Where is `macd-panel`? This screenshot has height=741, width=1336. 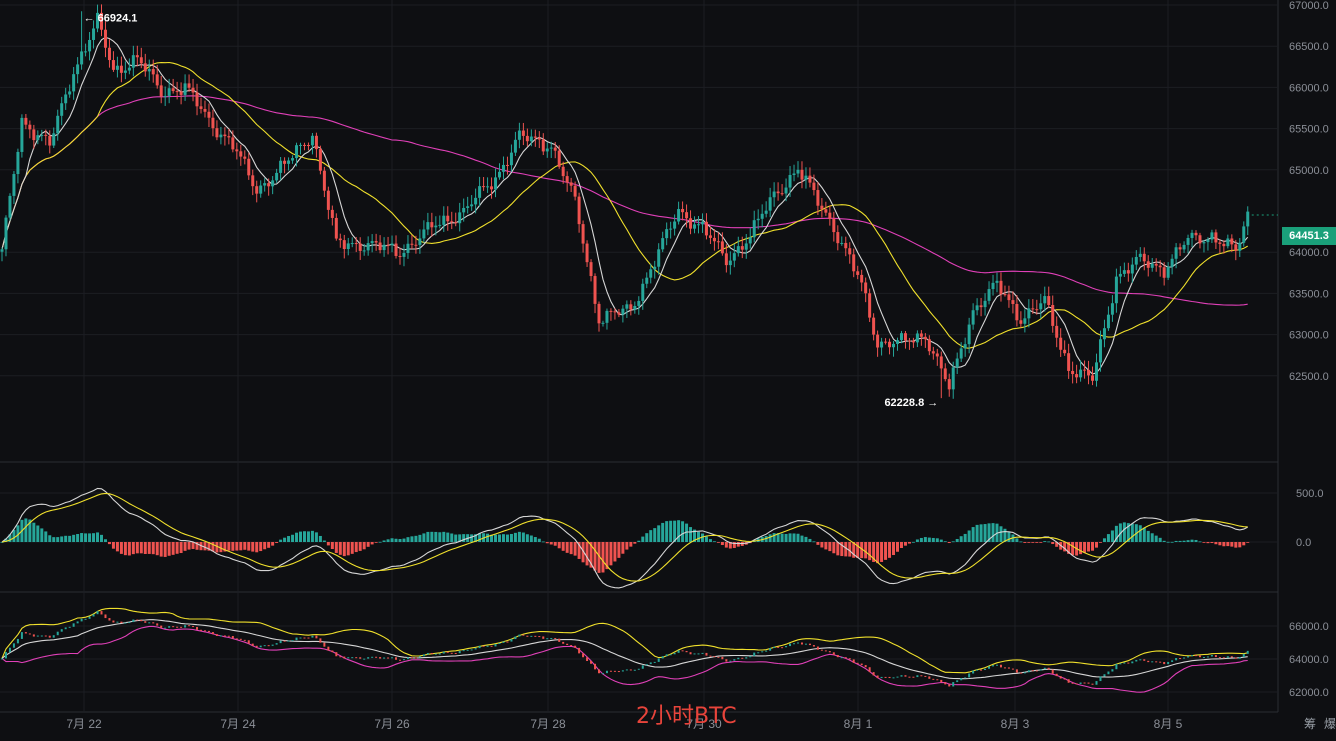 macd-panel is located at coordinates (625, 538).